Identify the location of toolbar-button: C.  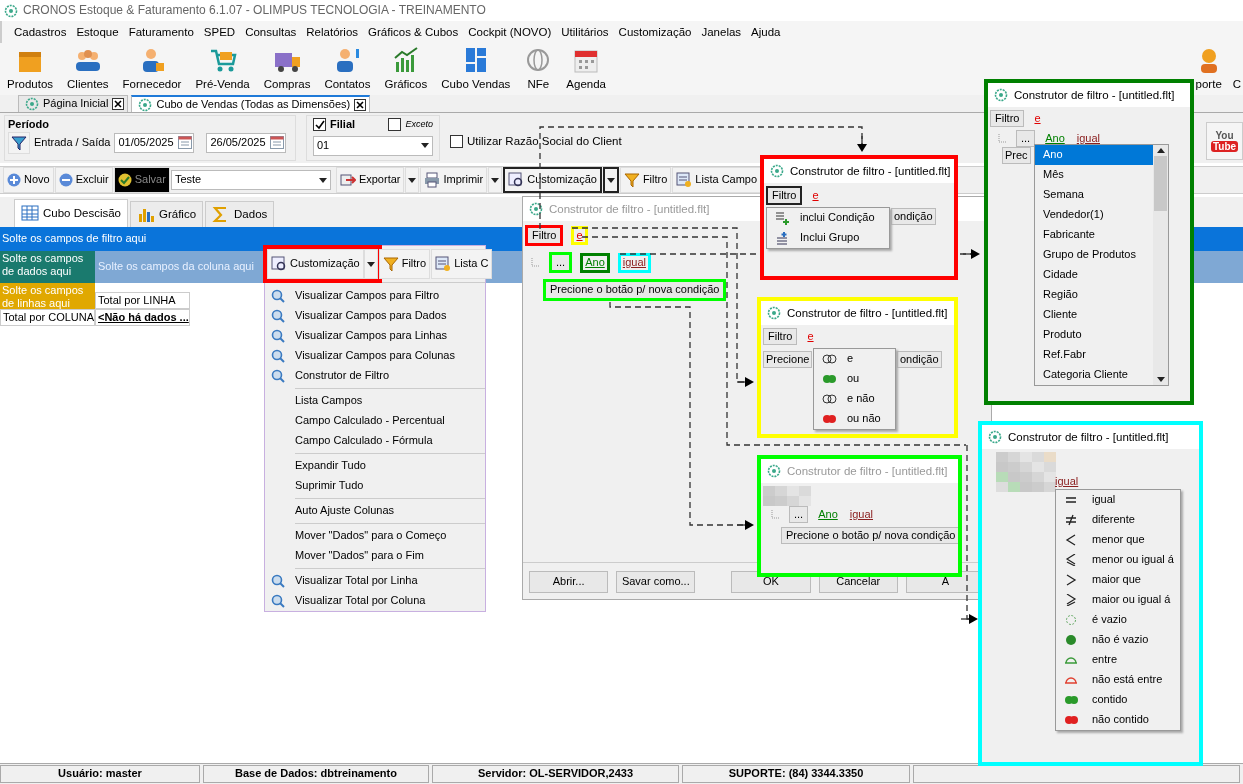
(1237, 83).